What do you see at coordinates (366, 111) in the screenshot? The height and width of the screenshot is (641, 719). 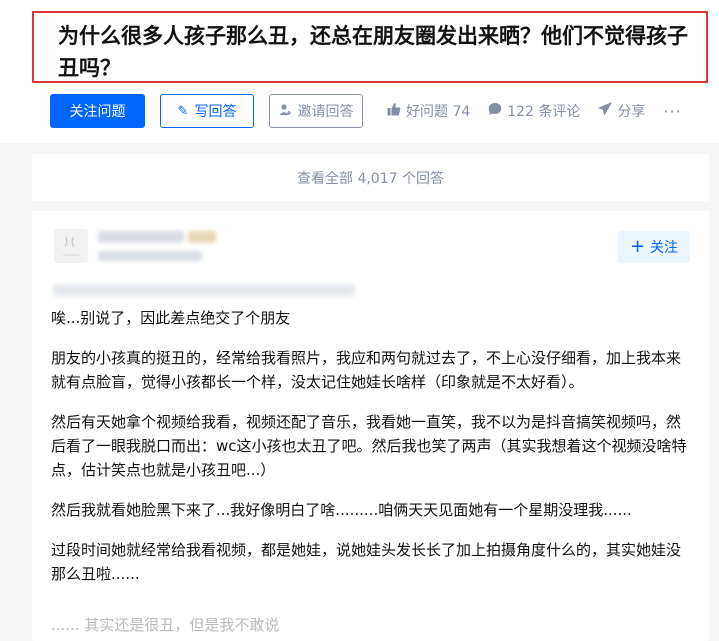 I see `question-actions: 关注问题 ✎ 写回答 邀请回答 好问题 74 122 条评论 分享 ···` at bounding box center [366, 111].